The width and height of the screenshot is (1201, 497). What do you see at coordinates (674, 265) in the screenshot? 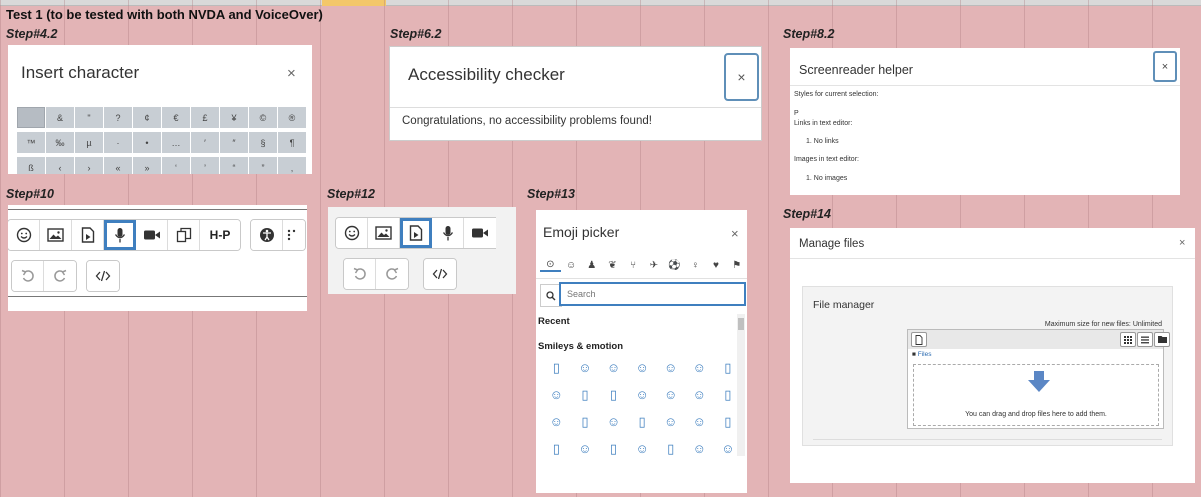
I see `emoji-category-tab: ⚽` at bounding box center [674, 265].